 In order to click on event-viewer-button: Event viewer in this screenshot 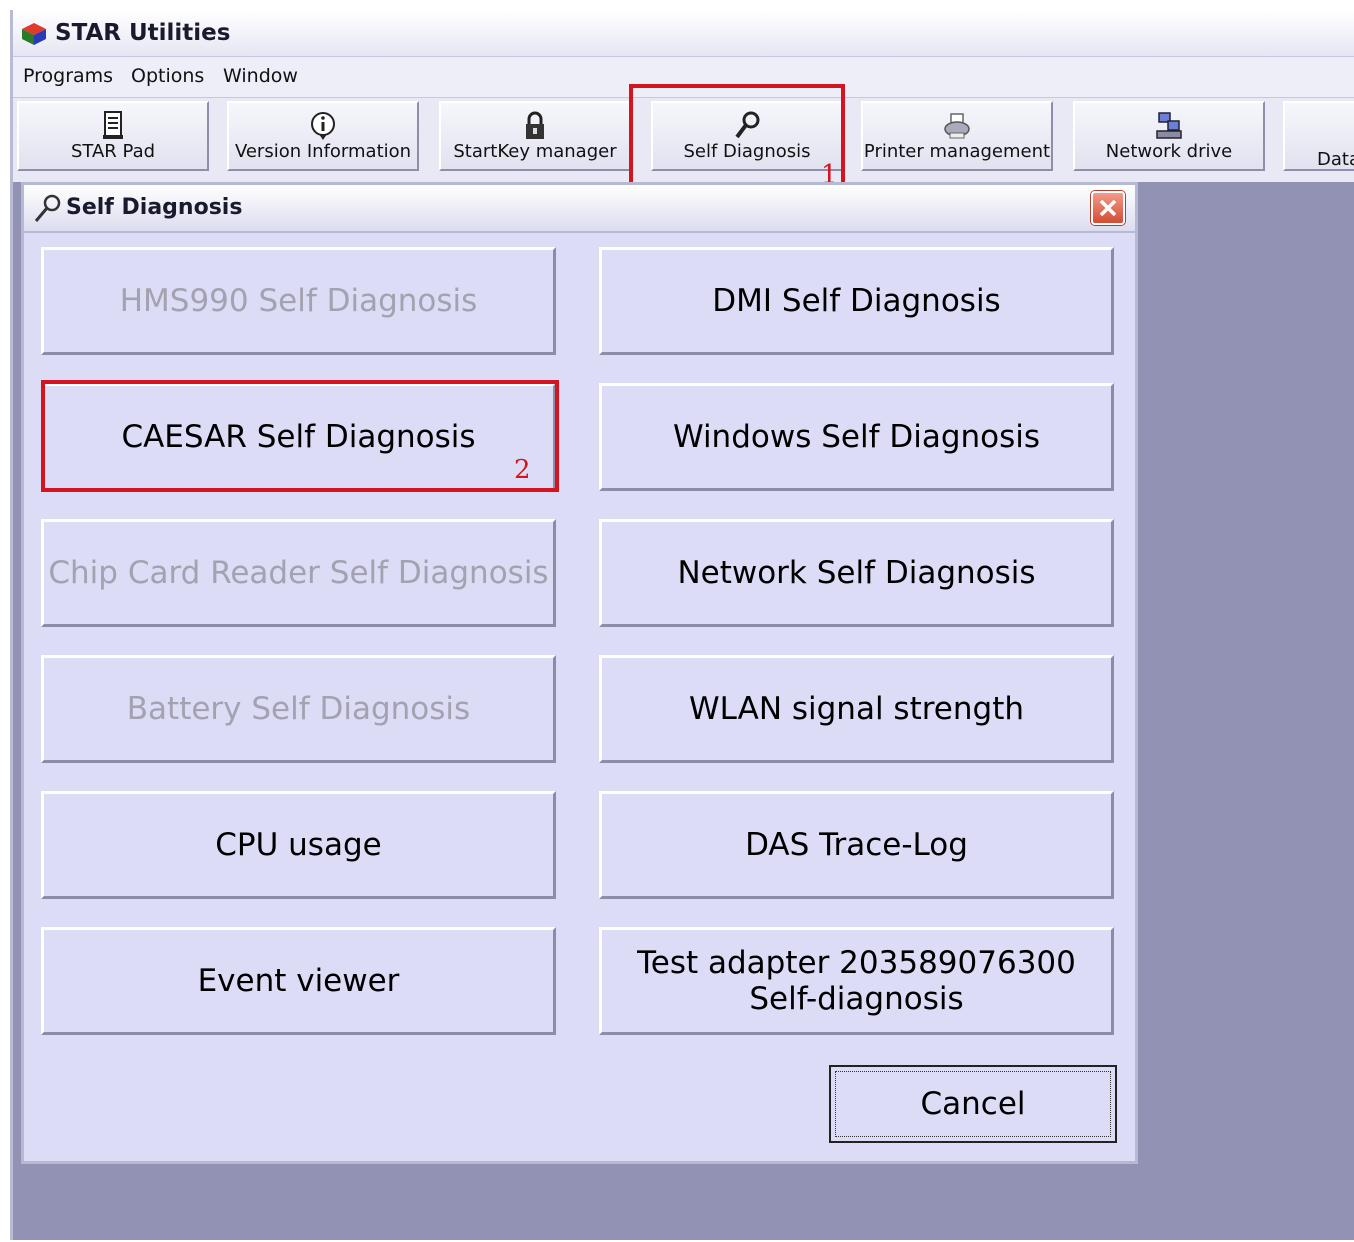, I will do `click(298, 981)`.